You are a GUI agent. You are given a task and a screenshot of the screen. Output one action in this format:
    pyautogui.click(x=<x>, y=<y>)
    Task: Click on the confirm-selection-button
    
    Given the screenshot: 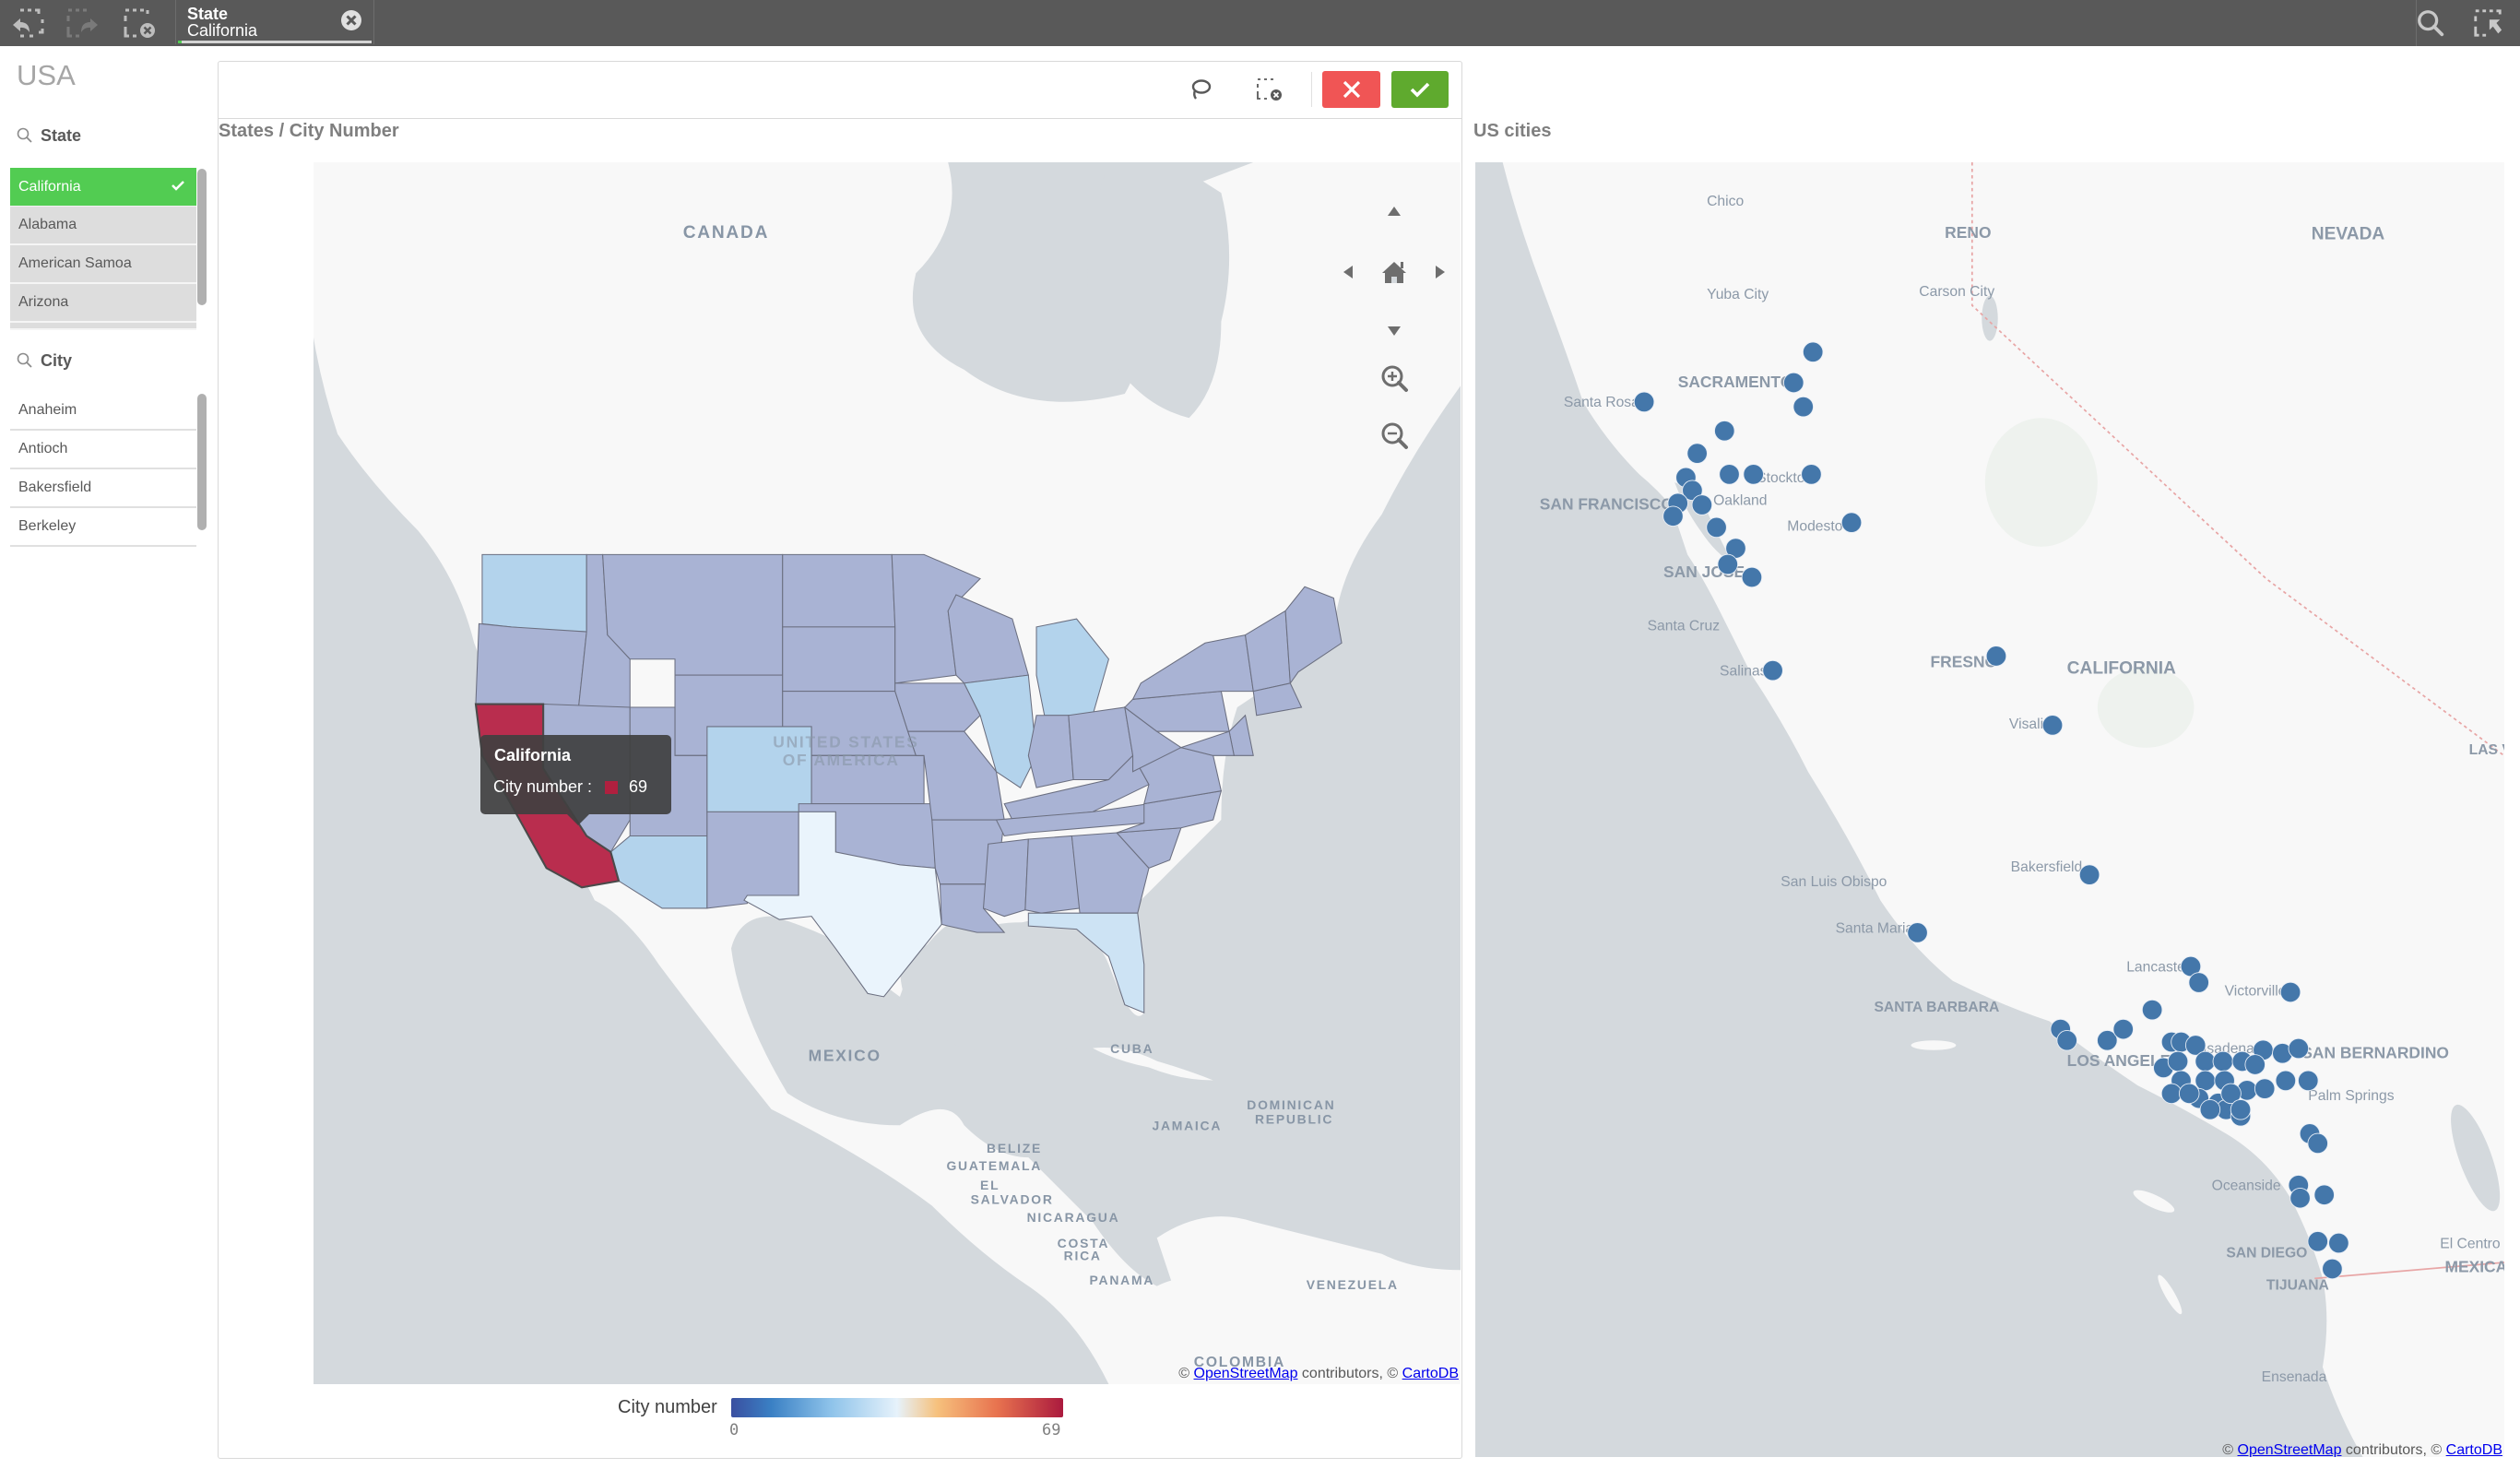 What is the action you would take?
    pyautogui.click(x=1420, y=90)
    